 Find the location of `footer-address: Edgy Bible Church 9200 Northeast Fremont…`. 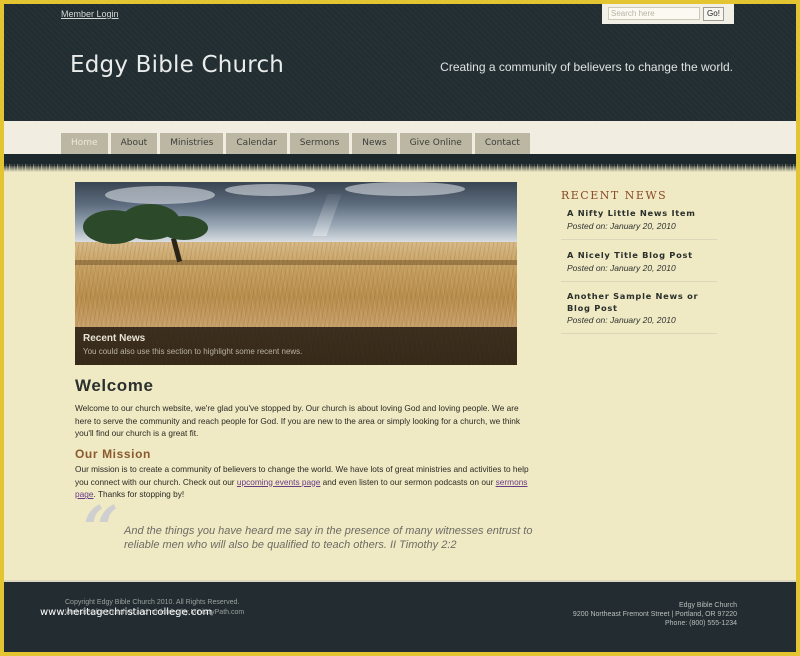

footer-address: Edgy Bible Church 9200 Northeast Fremont… is located at coordinates (655, 614).